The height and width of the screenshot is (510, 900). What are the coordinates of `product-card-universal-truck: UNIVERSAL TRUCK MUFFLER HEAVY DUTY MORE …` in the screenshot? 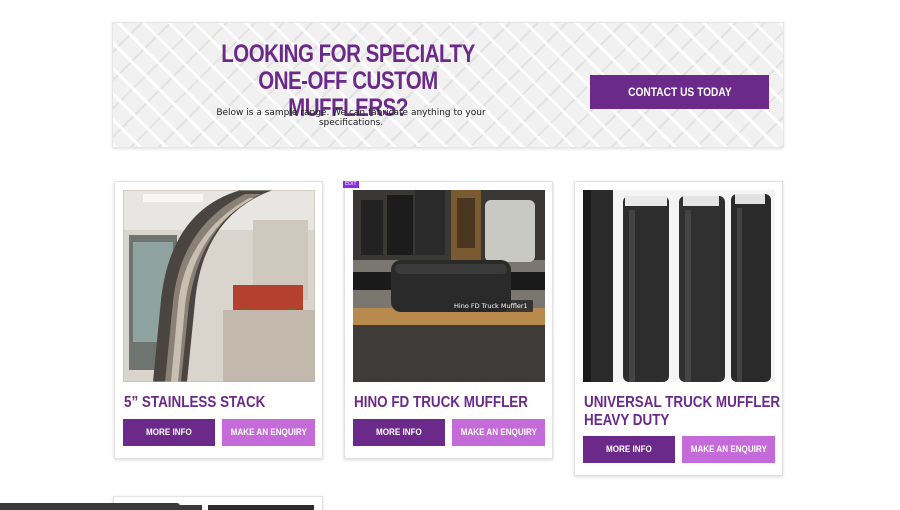 It's located at (678, 328).